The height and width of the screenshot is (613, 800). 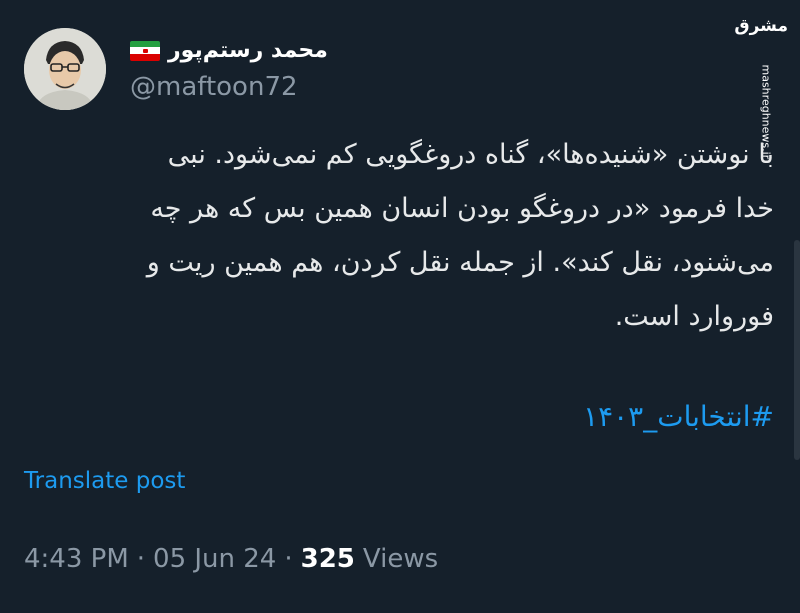 I want to click on iran-flag-icon, so click(x=145, y=50).